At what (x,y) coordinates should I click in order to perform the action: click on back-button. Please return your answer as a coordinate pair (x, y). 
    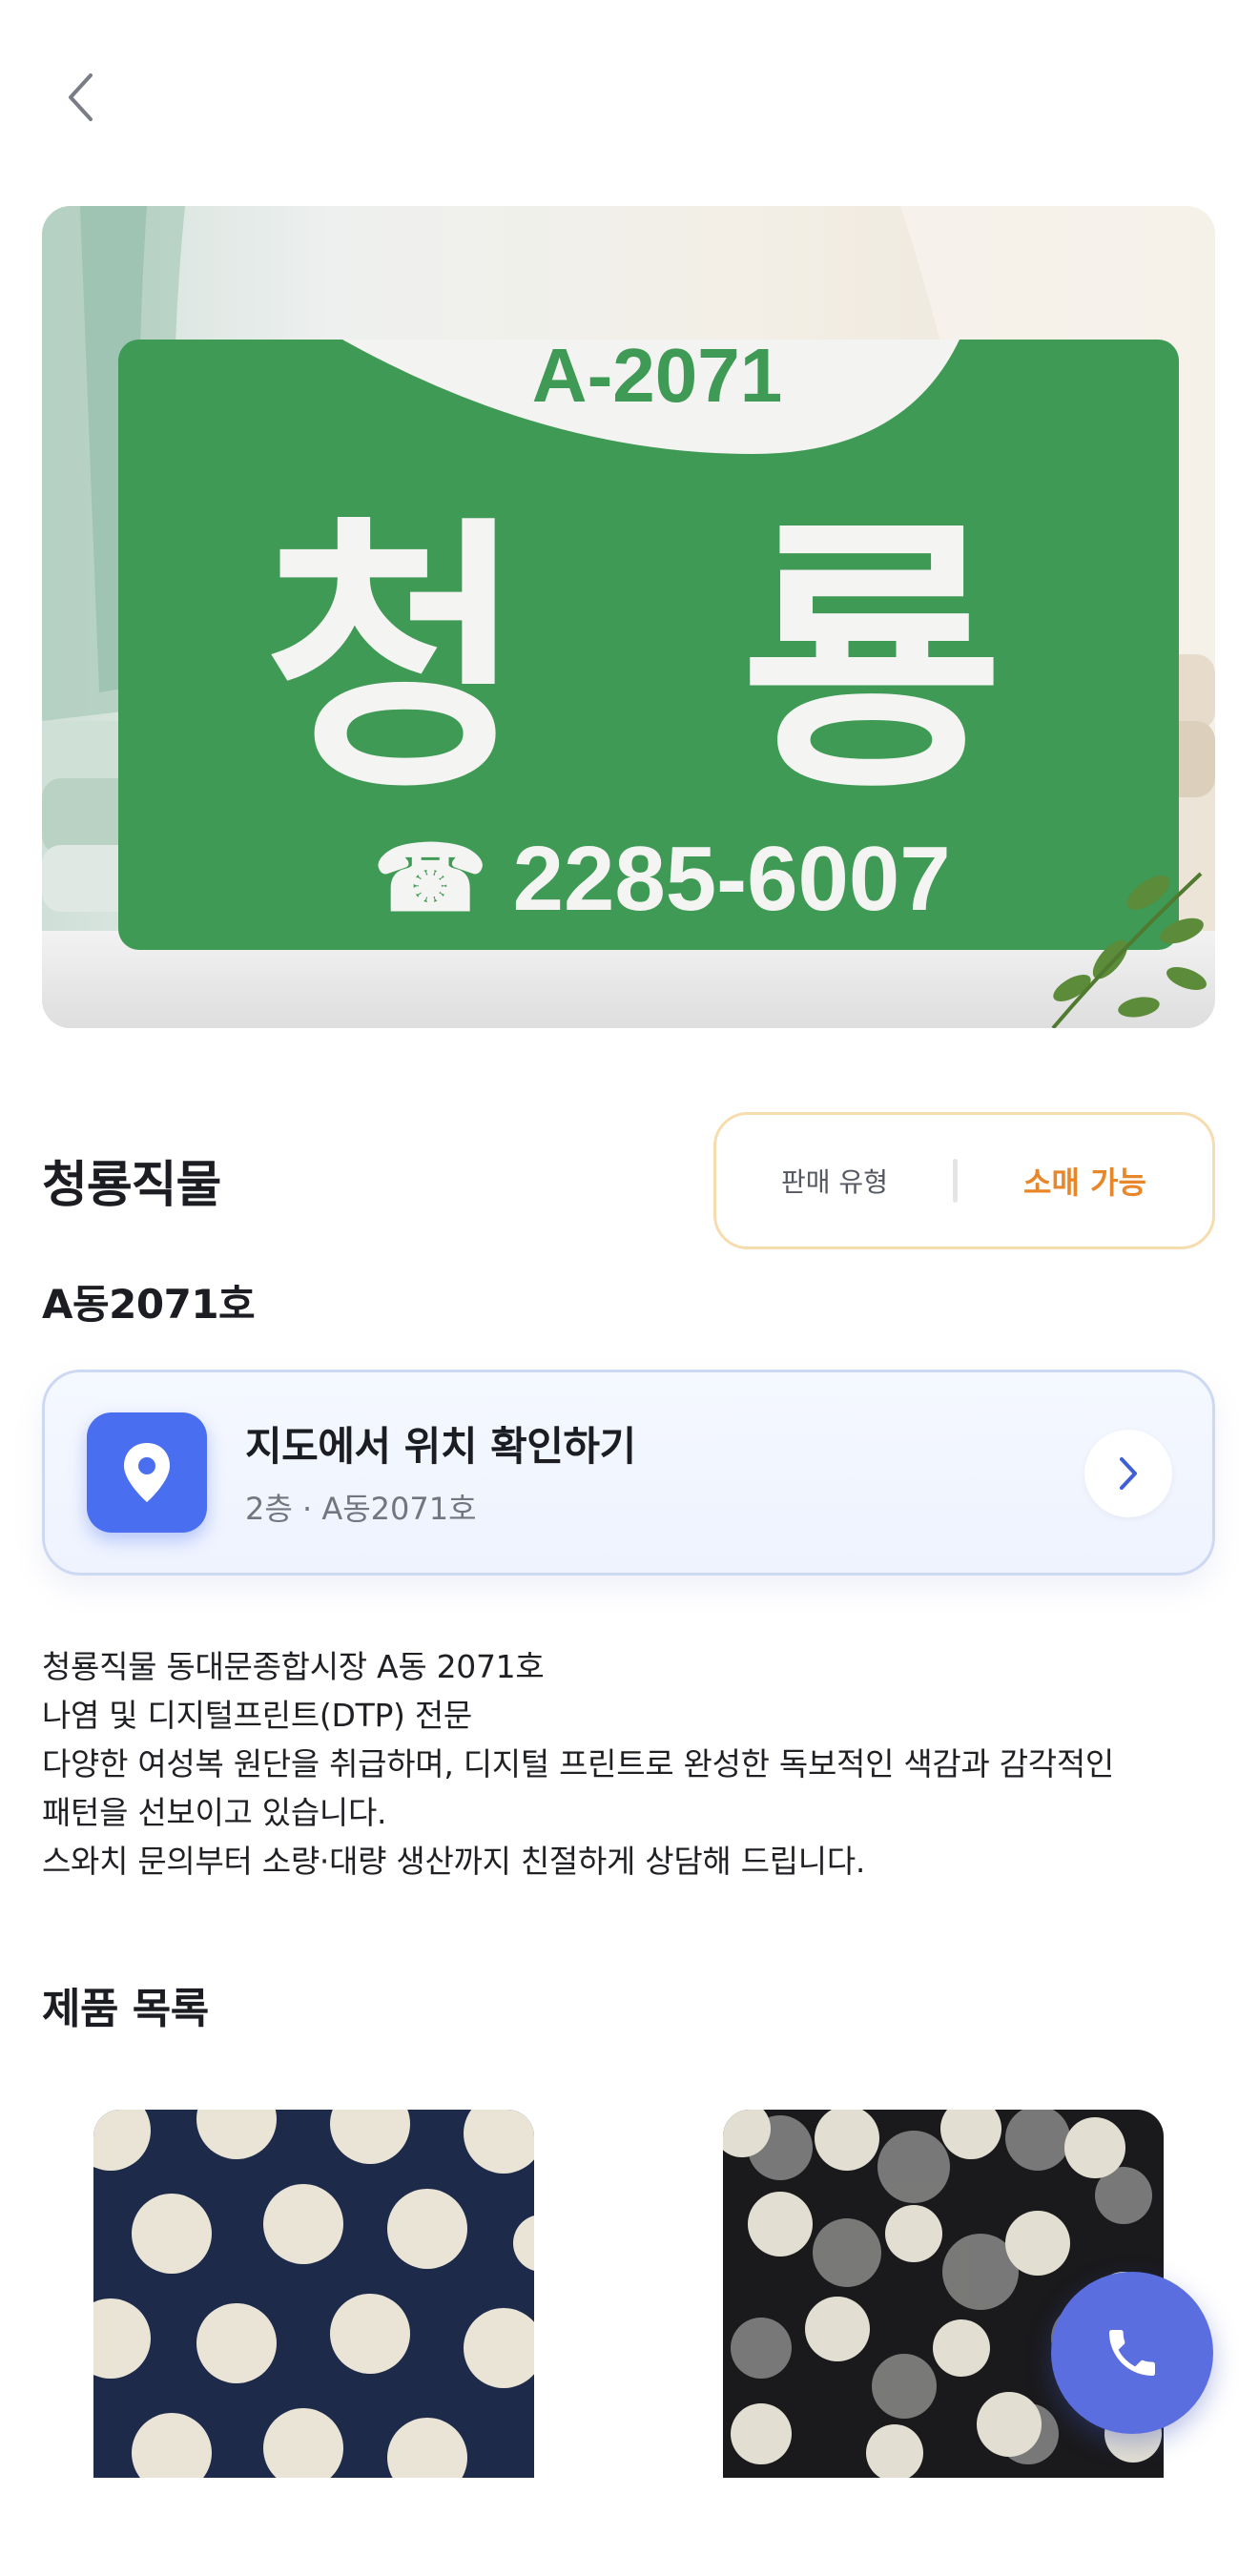
    Looking at the image, I should click on (80, 97).